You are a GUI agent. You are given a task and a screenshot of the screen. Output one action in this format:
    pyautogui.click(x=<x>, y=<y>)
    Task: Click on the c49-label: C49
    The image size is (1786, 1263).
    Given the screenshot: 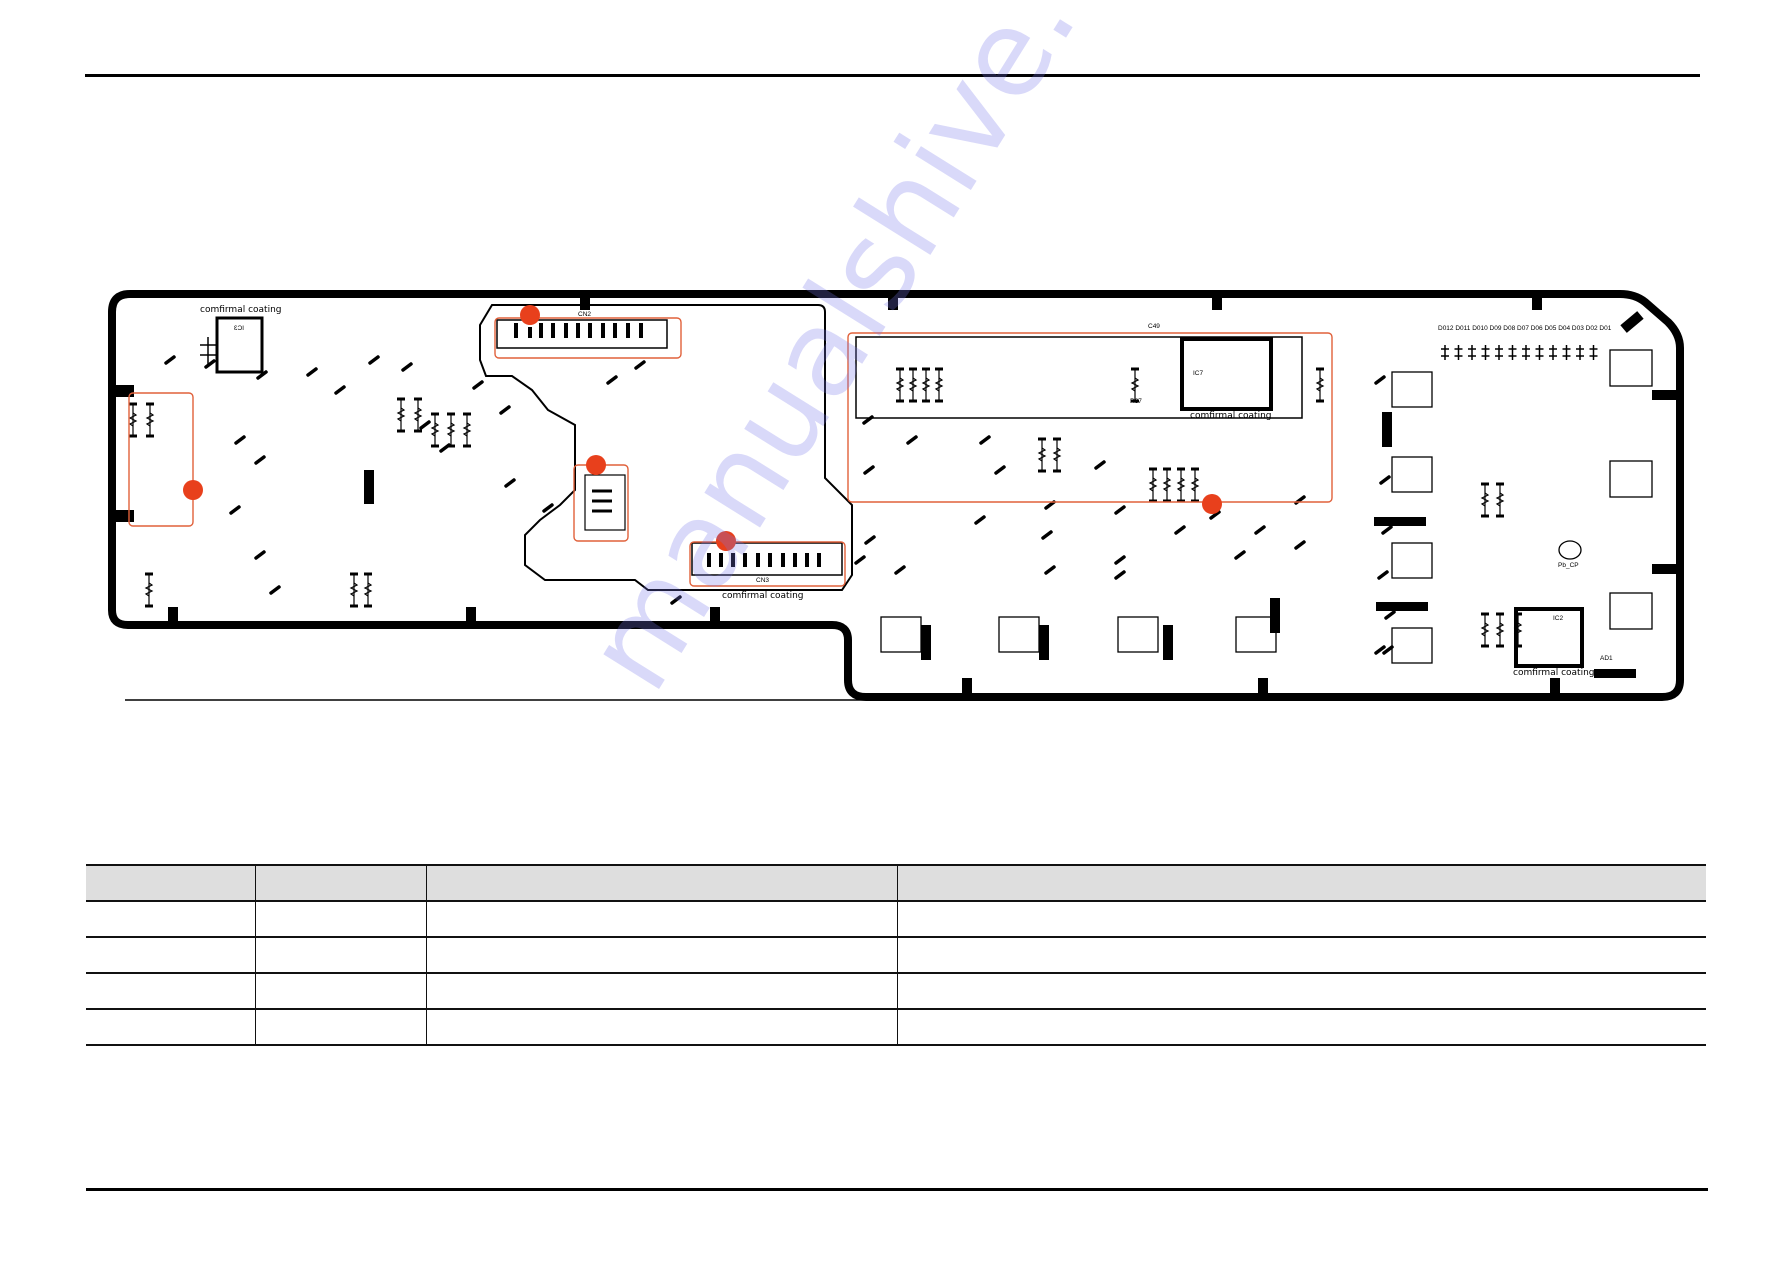 What is the action you would take?
    pyautogui.click(x=1154, y=326)
    